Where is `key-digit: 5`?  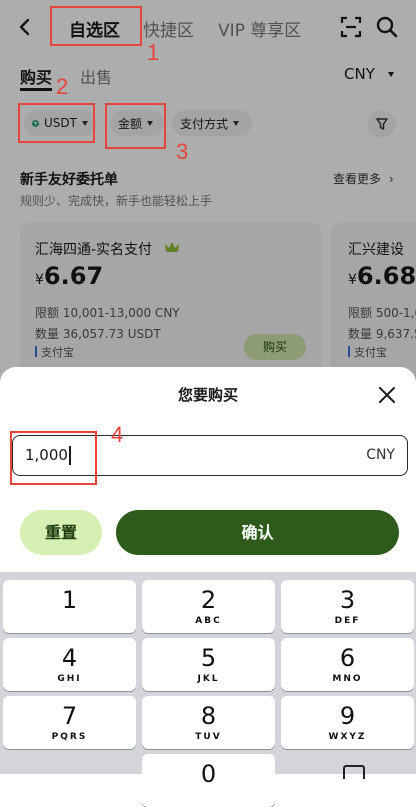
key-digit: 5 is located at coordinates (208, 658).